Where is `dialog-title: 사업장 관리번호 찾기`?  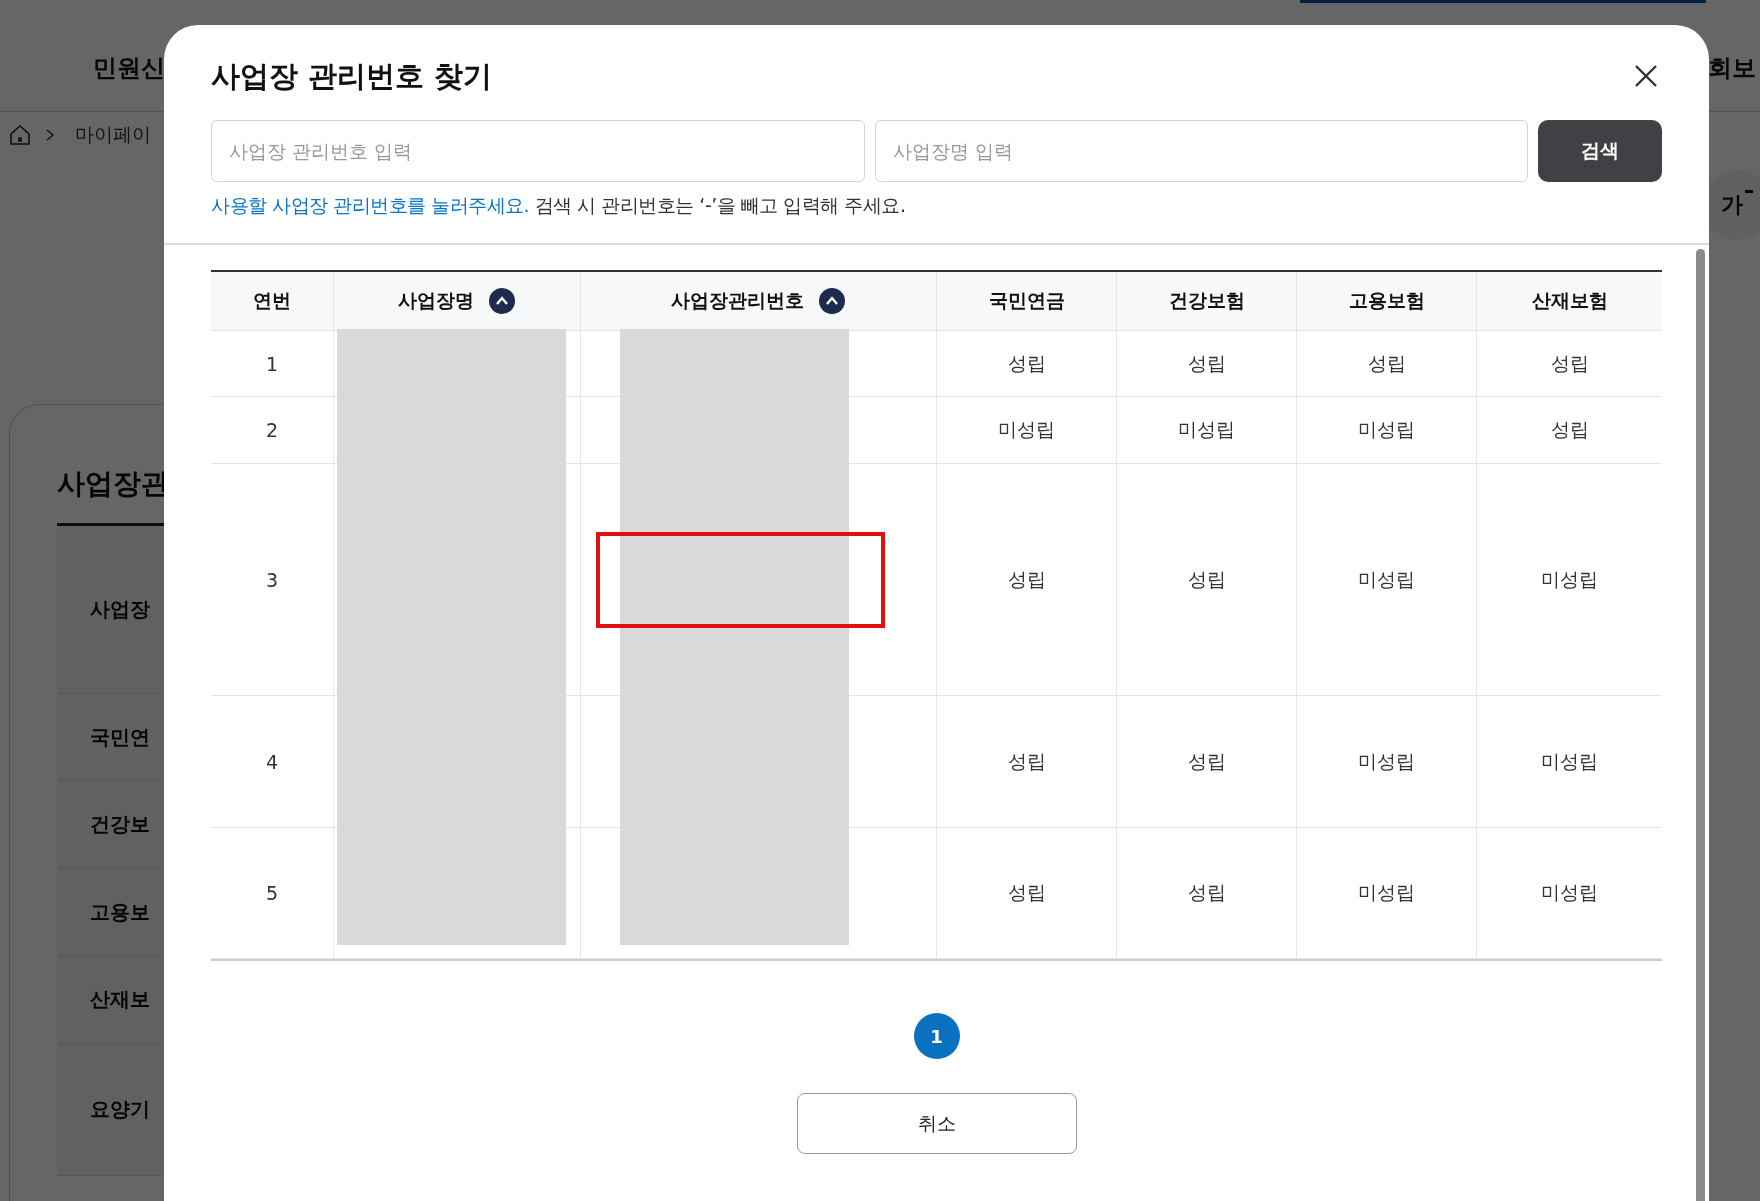
dialog-title: 사업장 관리번호 찾기 is located at coordinates (352, 76).